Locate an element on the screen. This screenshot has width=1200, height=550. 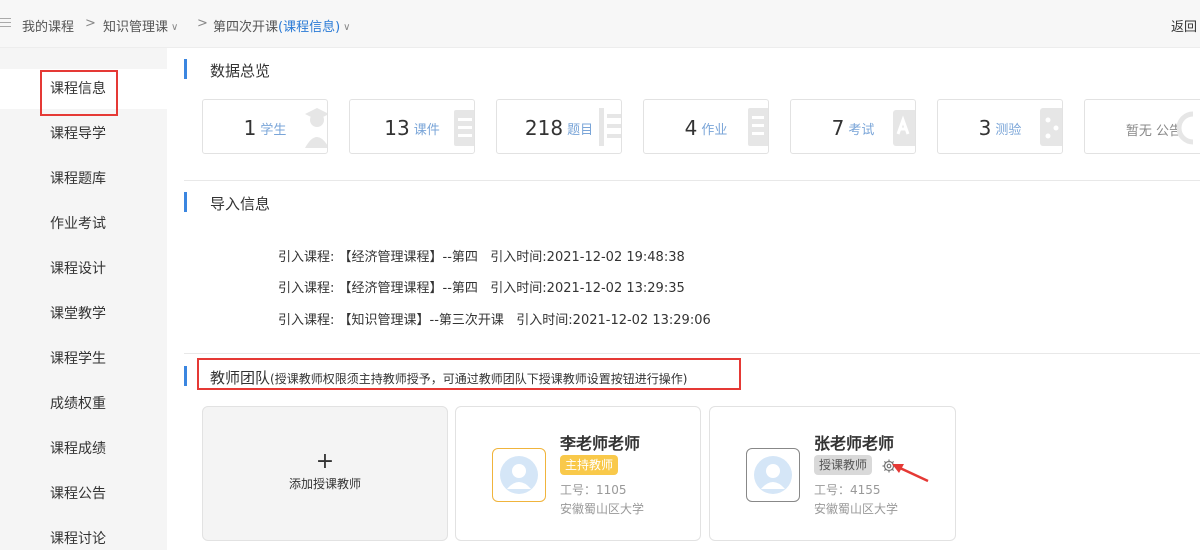
top-bar: 我的课程 > 知识管理课 ∨ > 第四次开课(课程信息) ∨ 返回 is located at coordinates (600, 24).